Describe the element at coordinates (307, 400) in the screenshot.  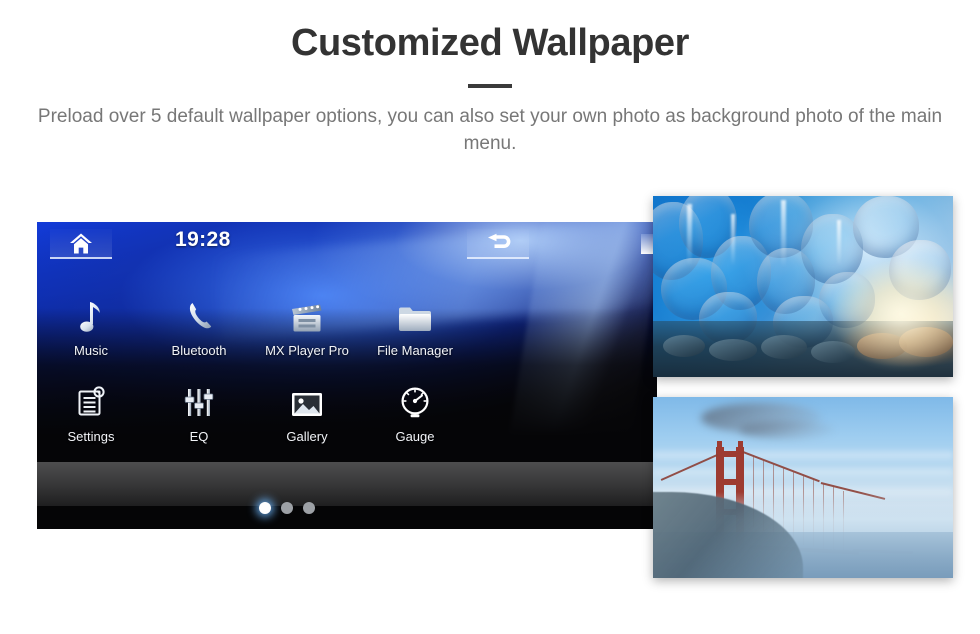
I see `photo-picture-icon` at that location.